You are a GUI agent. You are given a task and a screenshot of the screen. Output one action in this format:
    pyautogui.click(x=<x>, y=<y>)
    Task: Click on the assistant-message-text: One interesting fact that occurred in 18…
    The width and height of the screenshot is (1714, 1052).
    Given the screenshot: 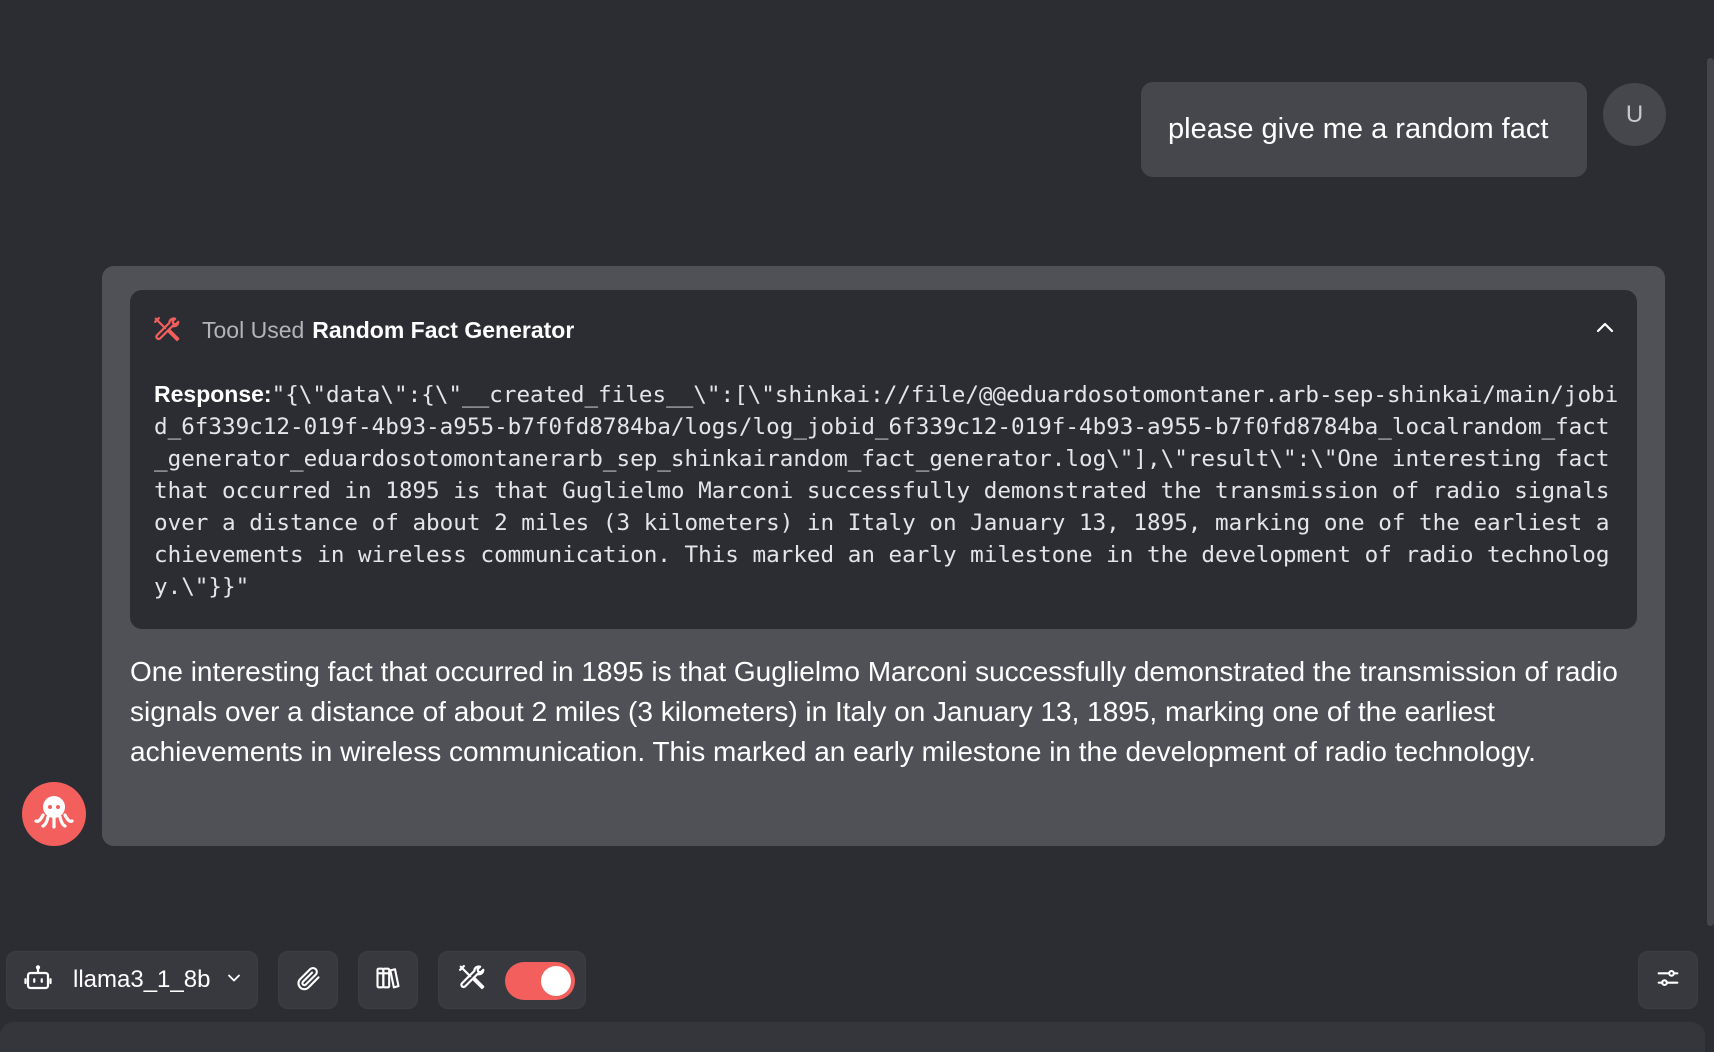 What is the action you would take?
    pyautogui.click(x=874, y=711)
    